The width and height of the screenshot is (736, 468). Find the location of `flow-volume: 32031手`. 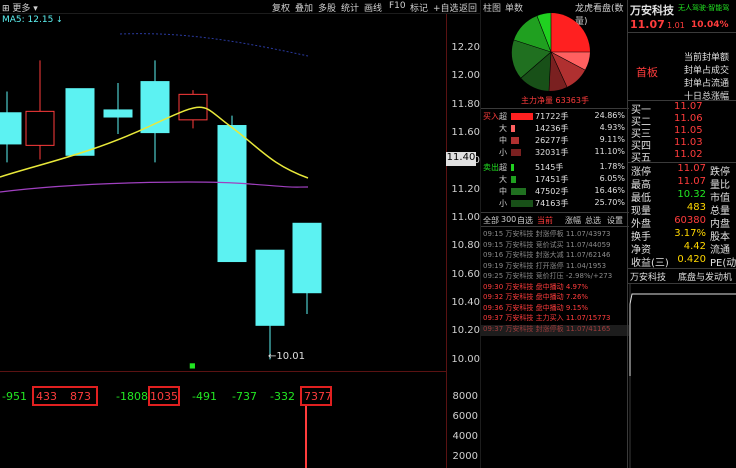

flow-volume: 32031手 is located at coordinates (552, 152).